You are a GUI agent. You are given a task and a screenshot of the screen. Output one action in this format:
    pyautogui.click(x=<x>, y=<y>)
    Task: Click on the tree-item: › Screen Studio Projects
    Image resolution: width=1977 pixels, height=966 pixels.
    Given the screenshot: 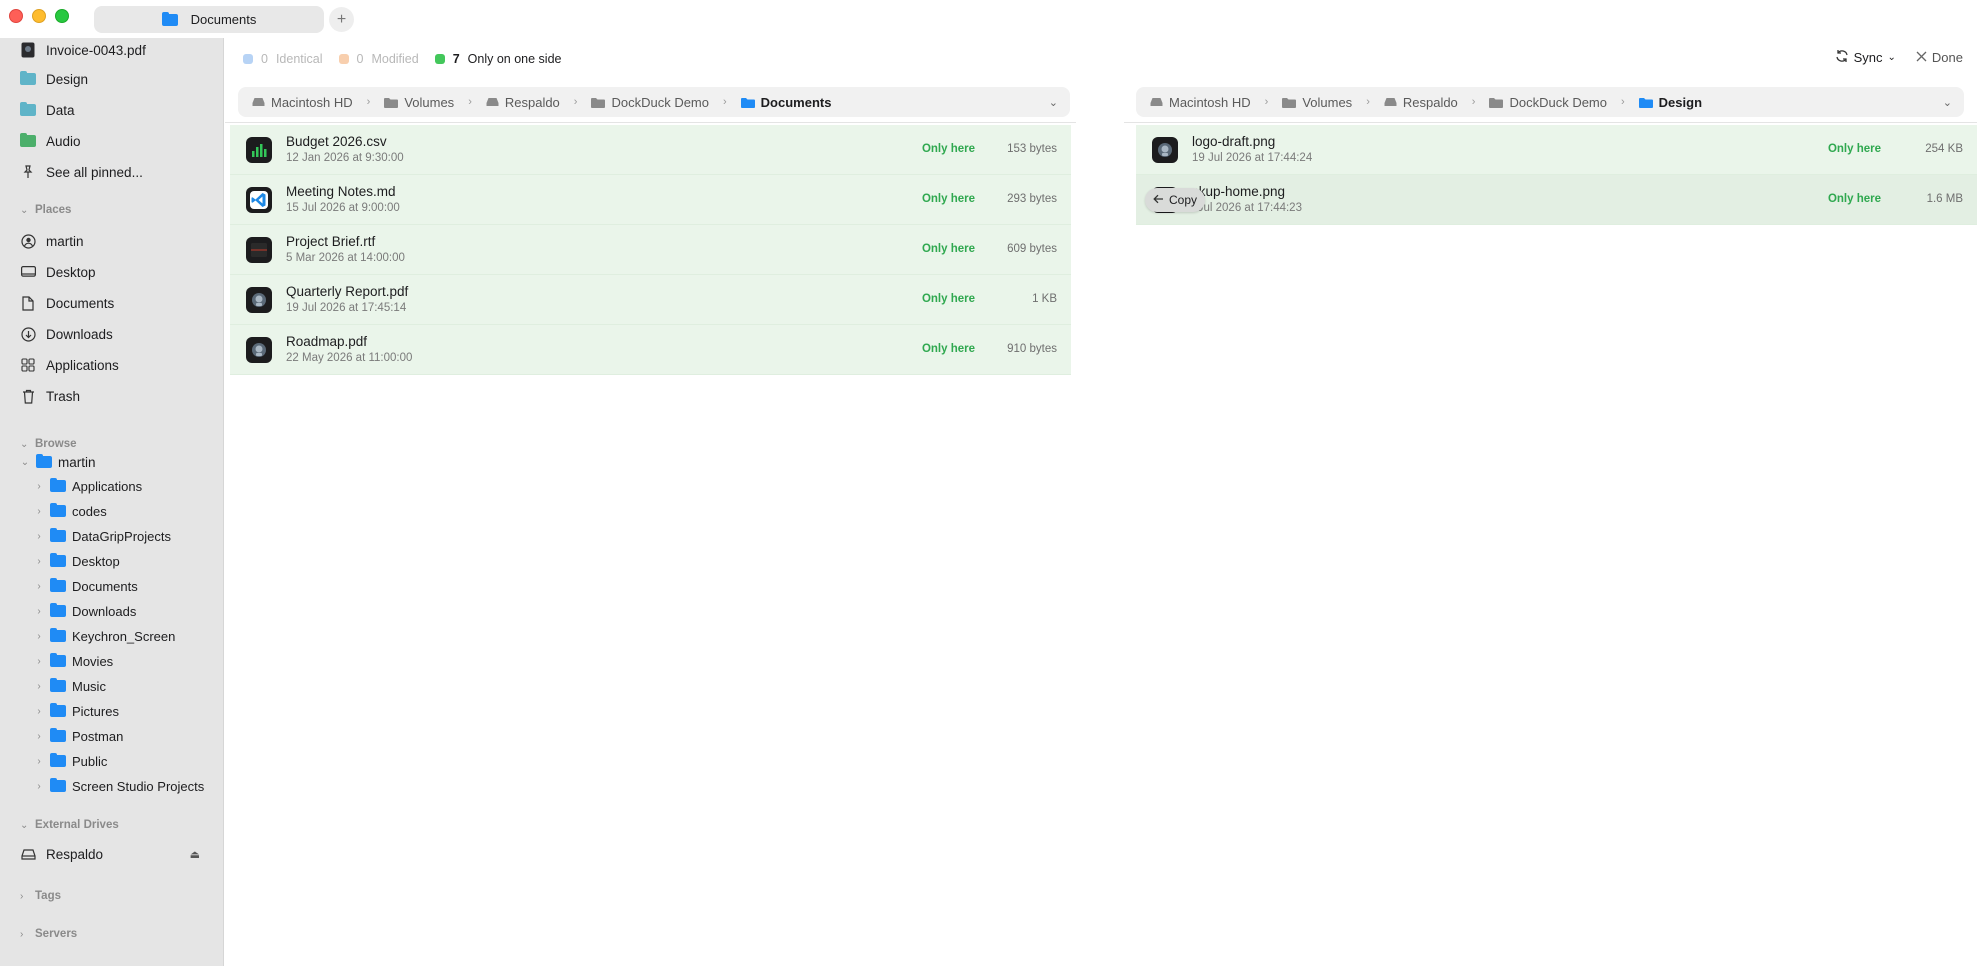 What is the action you would take?
    pyautogui.click(x=111, y=786)
    